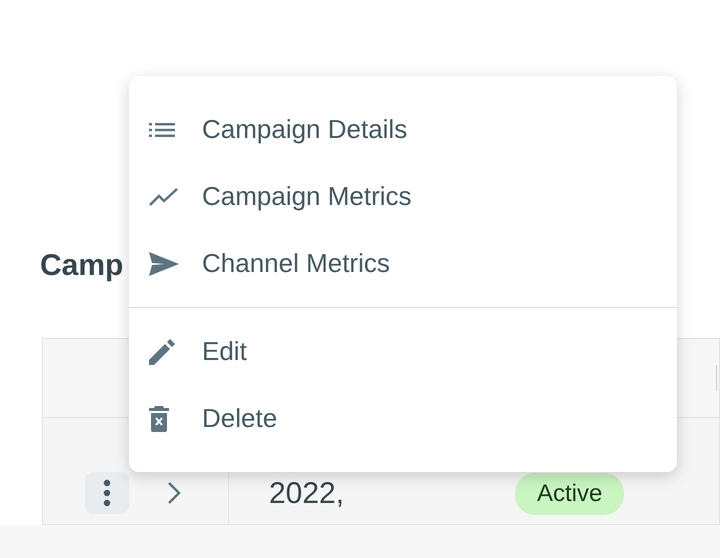 The image size is (720, 558). Describe the element at coordinates (174, 492) in the screenshot. I see `expand-chevron-icon` at that location.